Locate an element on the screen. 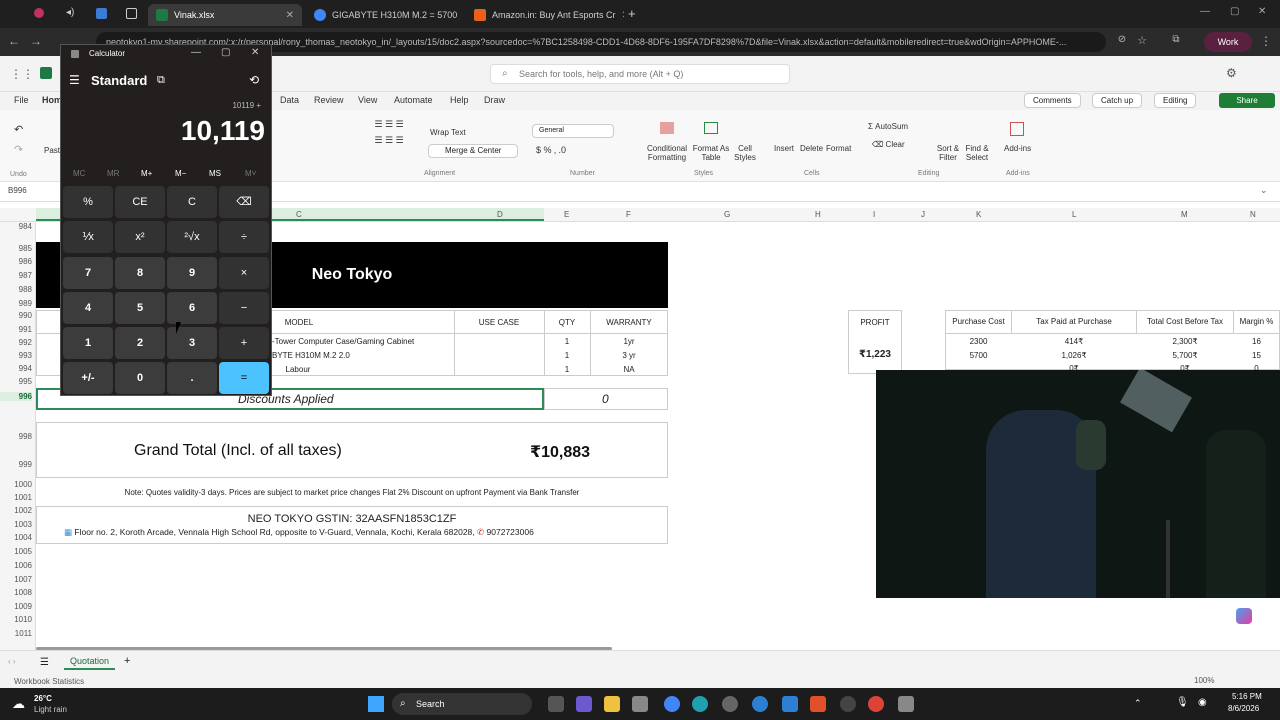 The width and height of the screenshot is (1280, 720). sheet-nav-icon: ‹ › is located at coordinates (12, 661).